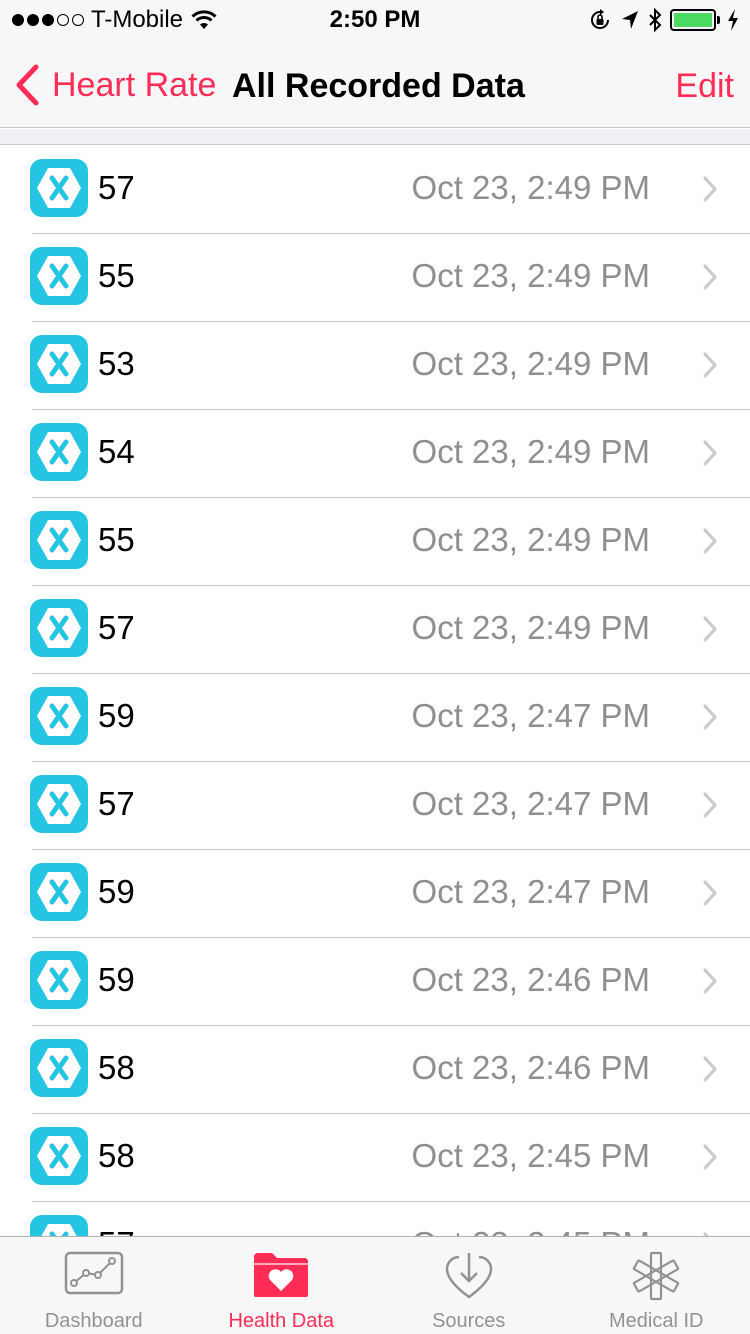 The width and height of the screenshot is (750, 1334). I want to click on back-button: Heart Rate, so click(115, 85).